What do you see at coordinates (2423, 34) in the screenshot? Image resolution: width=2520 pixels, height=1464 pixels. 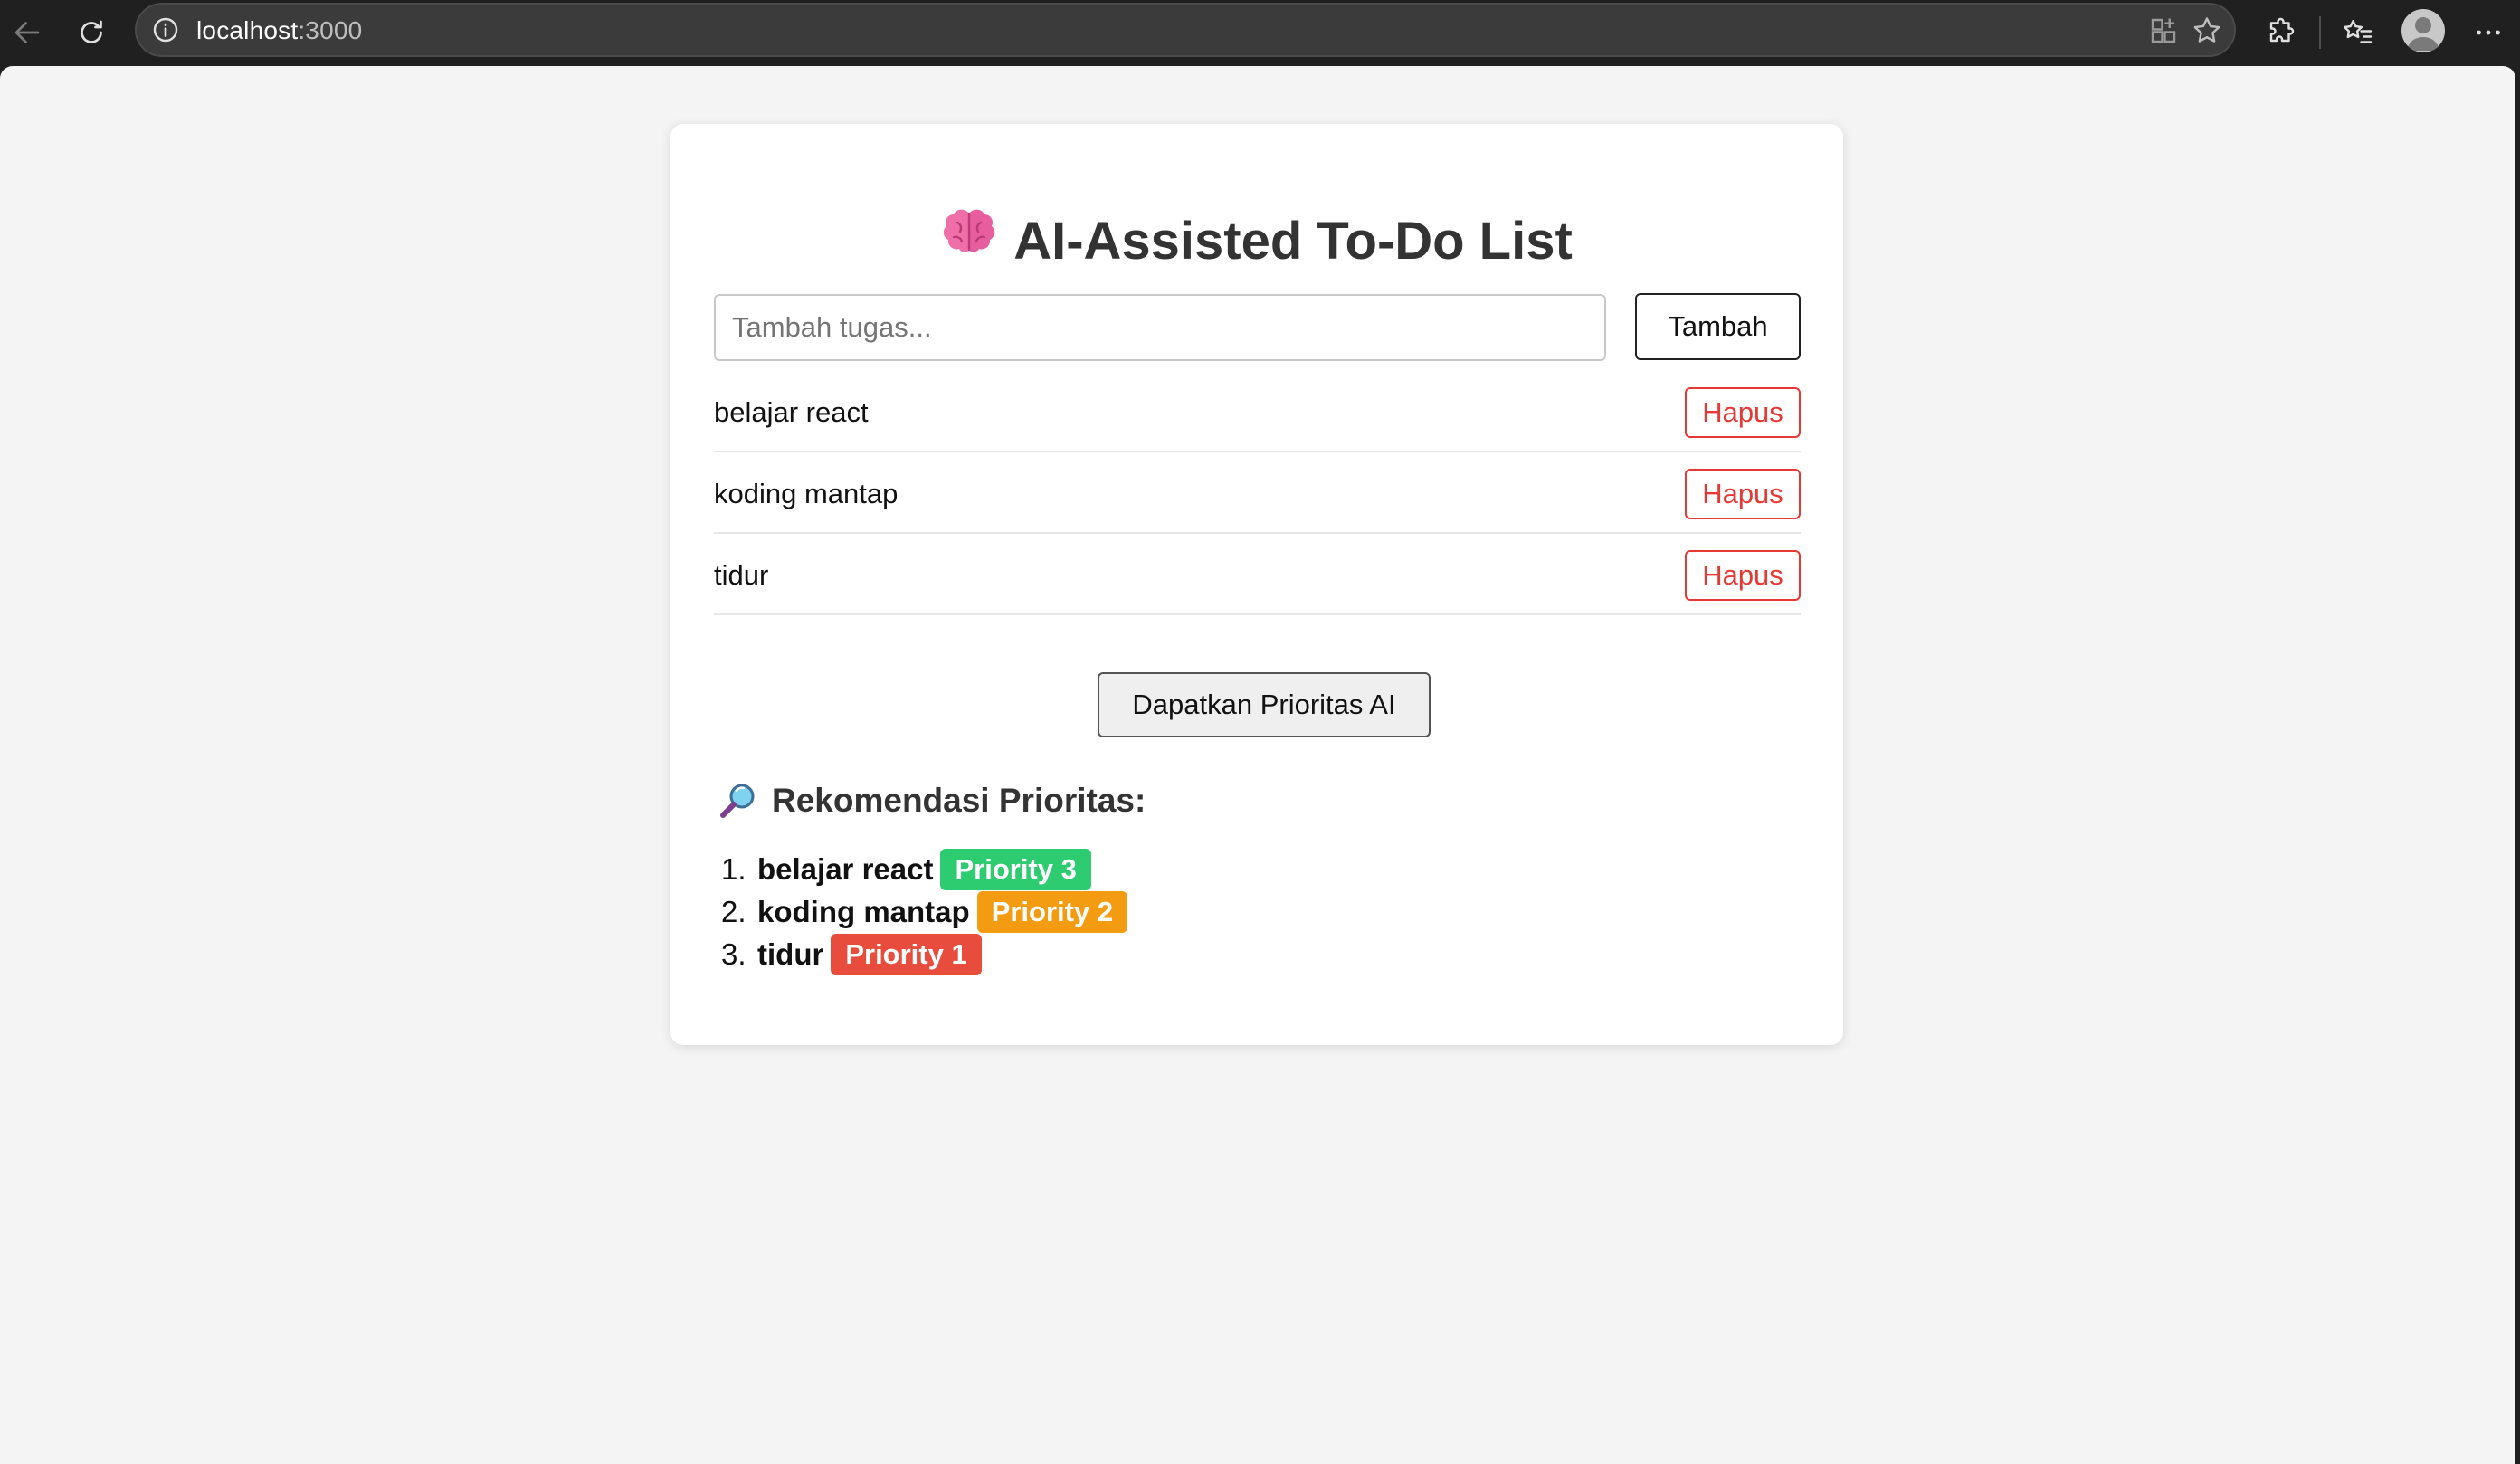 I see `profile-icon` at bounding box center [2423, 34].